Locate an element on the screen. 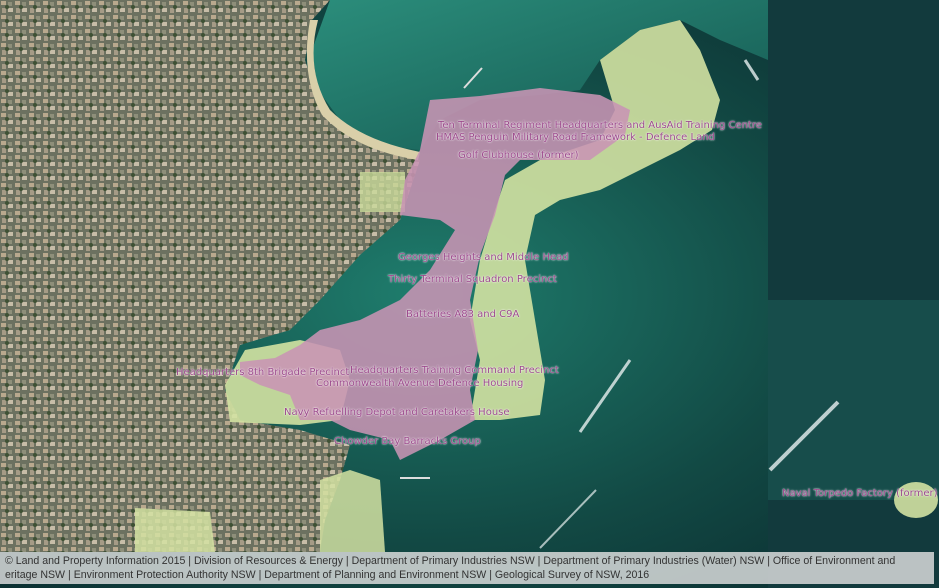  label-georges-heights: Georges Heights and Middle Head is located at coordinates (483, 257).